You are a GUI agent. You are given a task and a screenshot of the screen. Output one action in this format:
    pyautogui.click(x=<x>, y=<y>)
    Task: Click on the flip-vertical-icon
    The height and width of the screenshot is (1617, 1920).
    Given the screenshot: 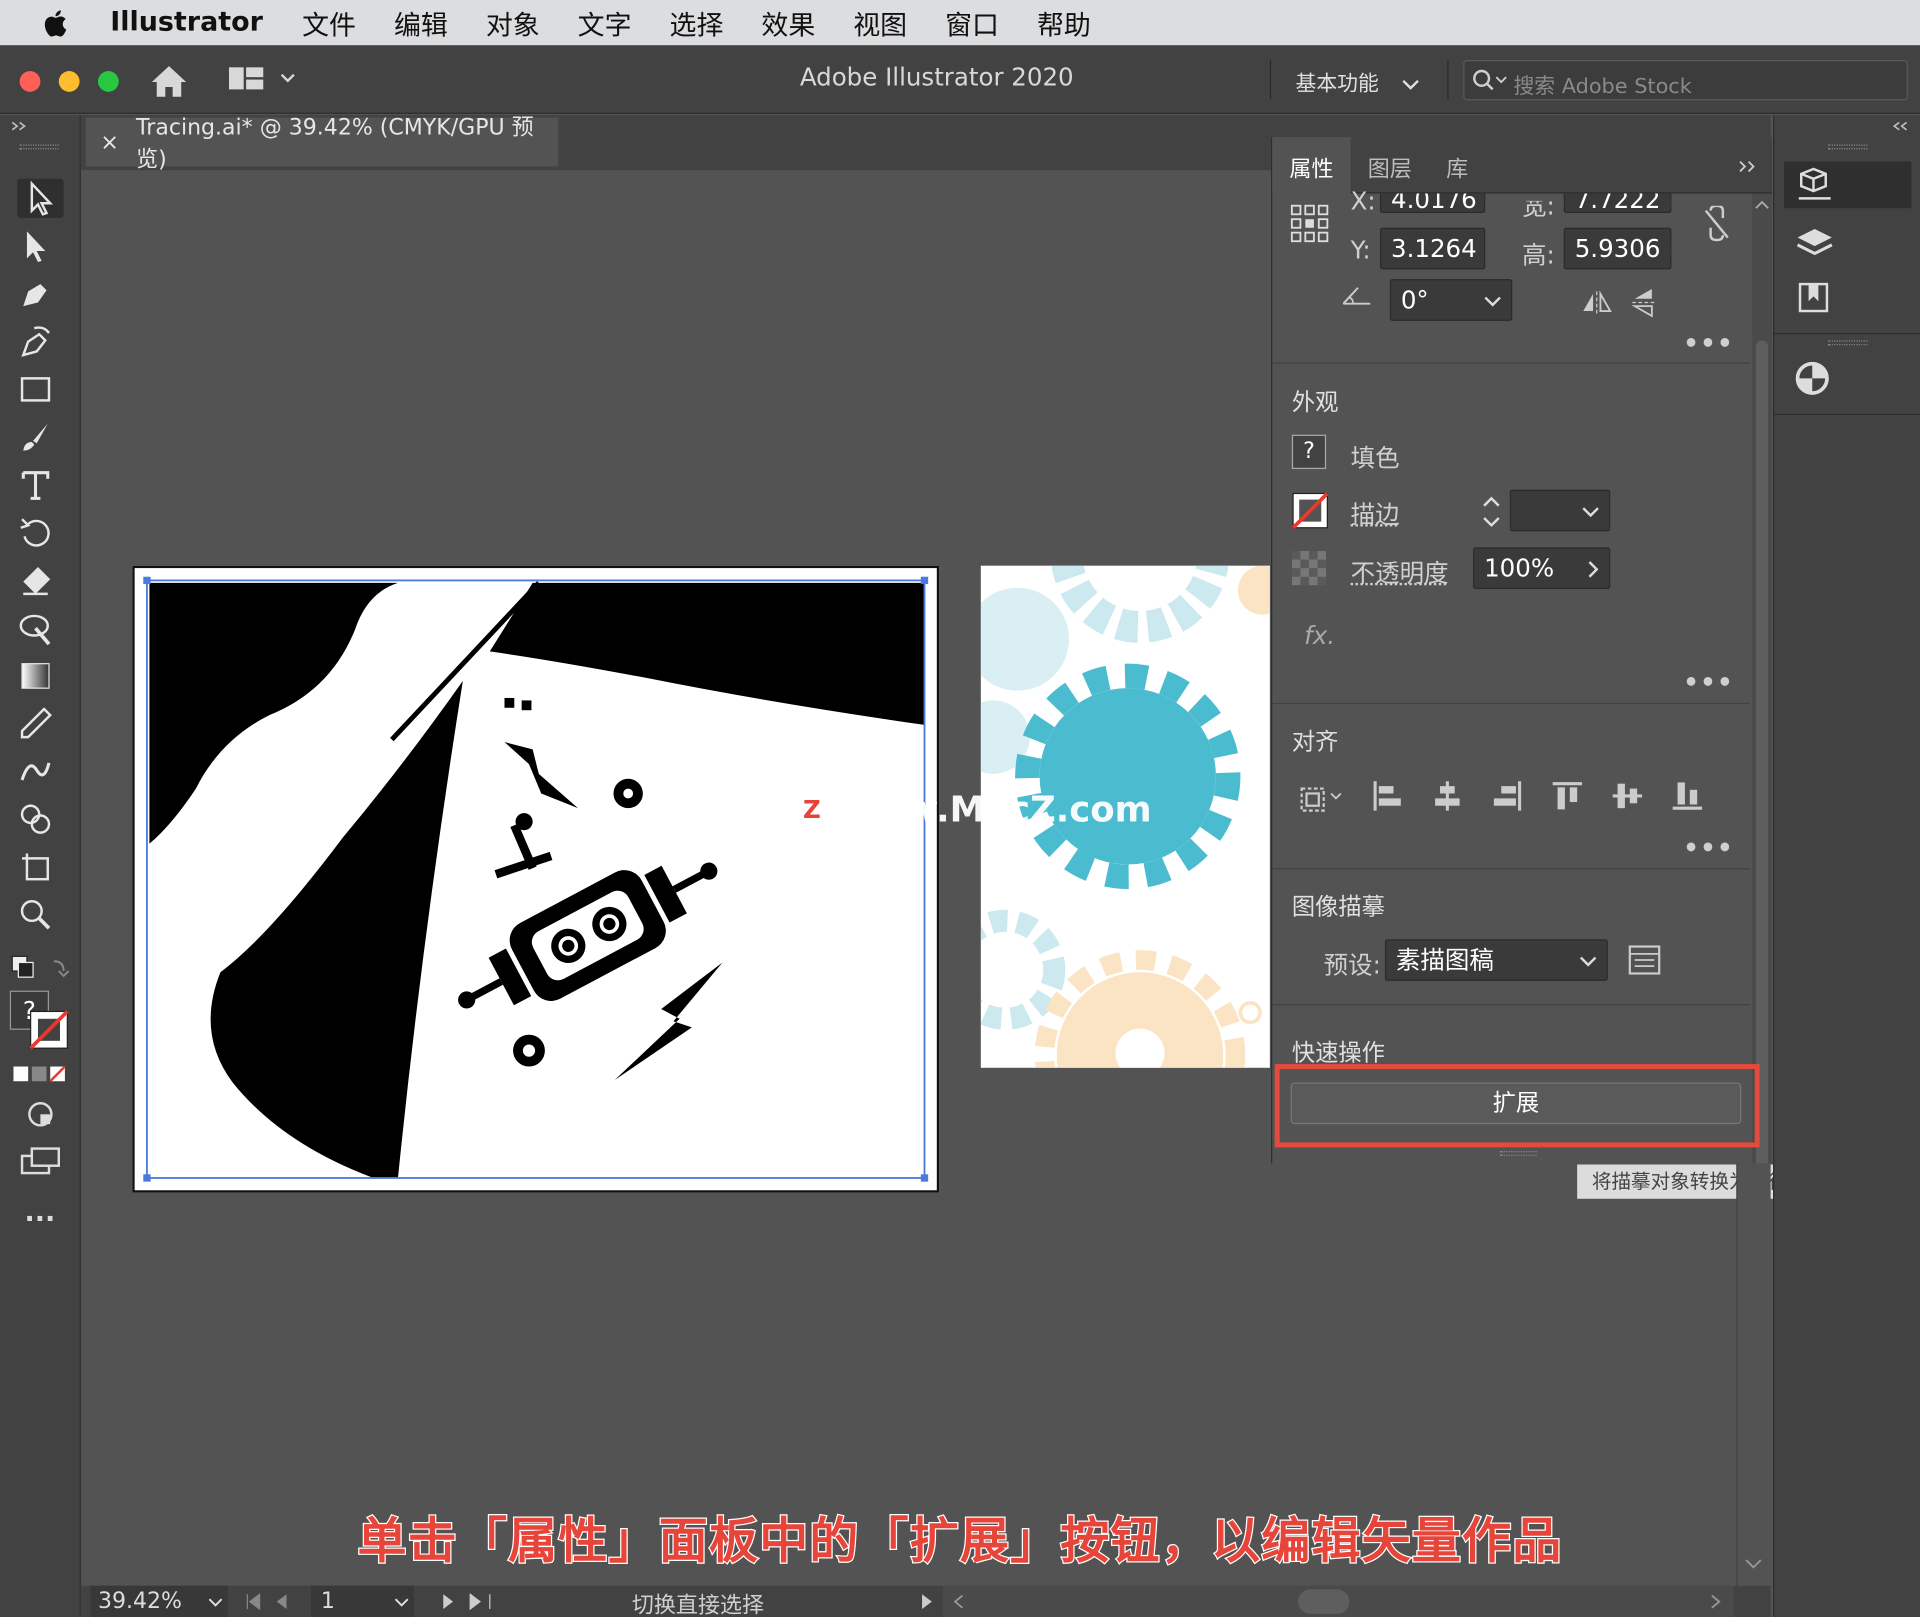 What is the action you would take?
    pyautogui.click(x=1643, y=303)
    